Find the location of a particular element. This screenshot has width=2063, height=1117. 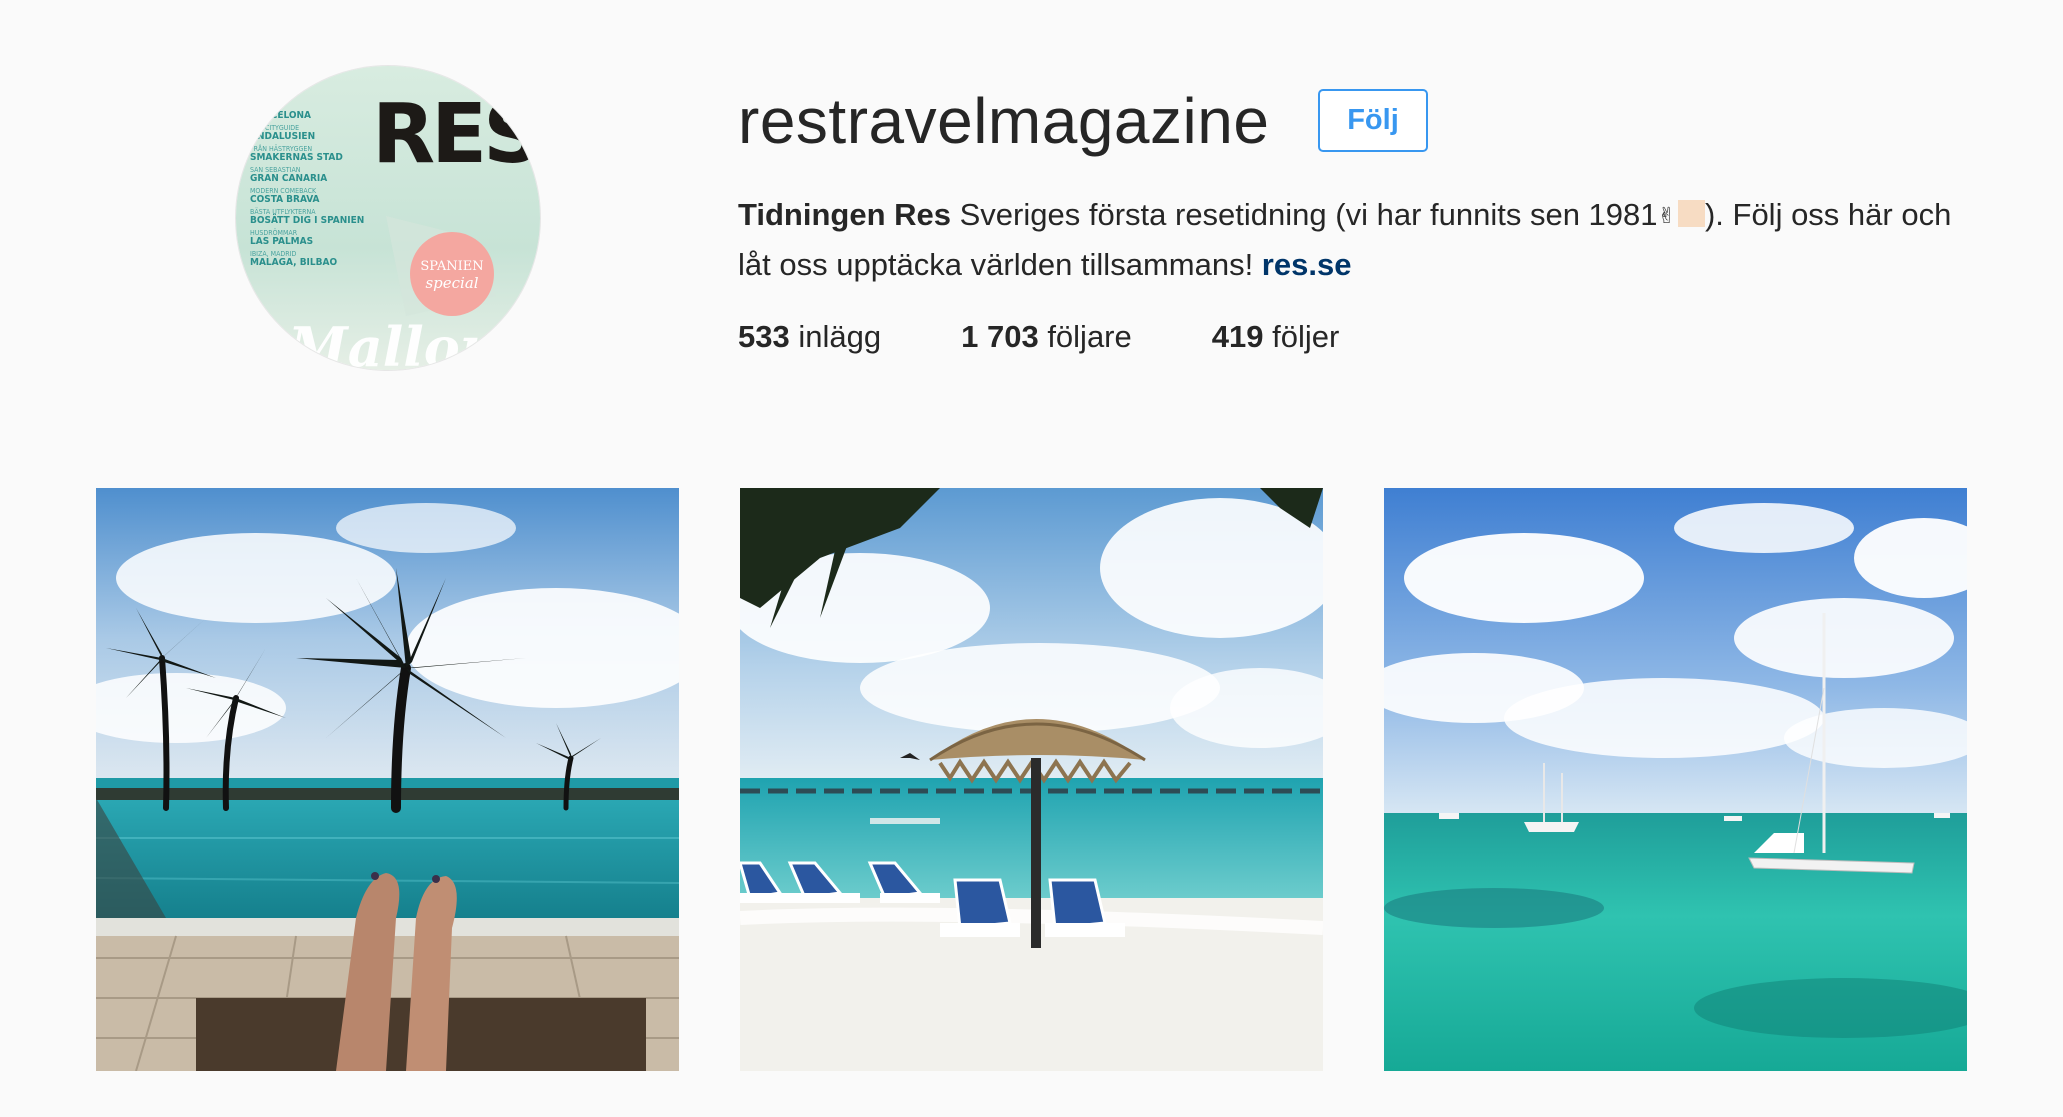

following-count-stat: 419 följer is located at coordinates (1276, 337).